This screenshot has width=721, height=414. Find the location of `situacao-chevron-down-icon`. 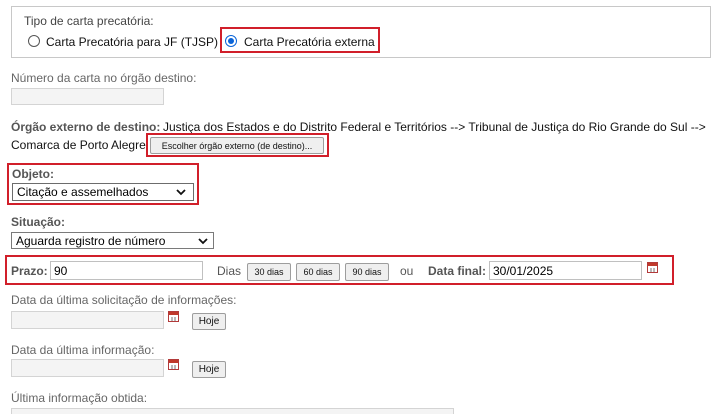

situacao-chevron-down-icon is located at coordinates (203, 241).